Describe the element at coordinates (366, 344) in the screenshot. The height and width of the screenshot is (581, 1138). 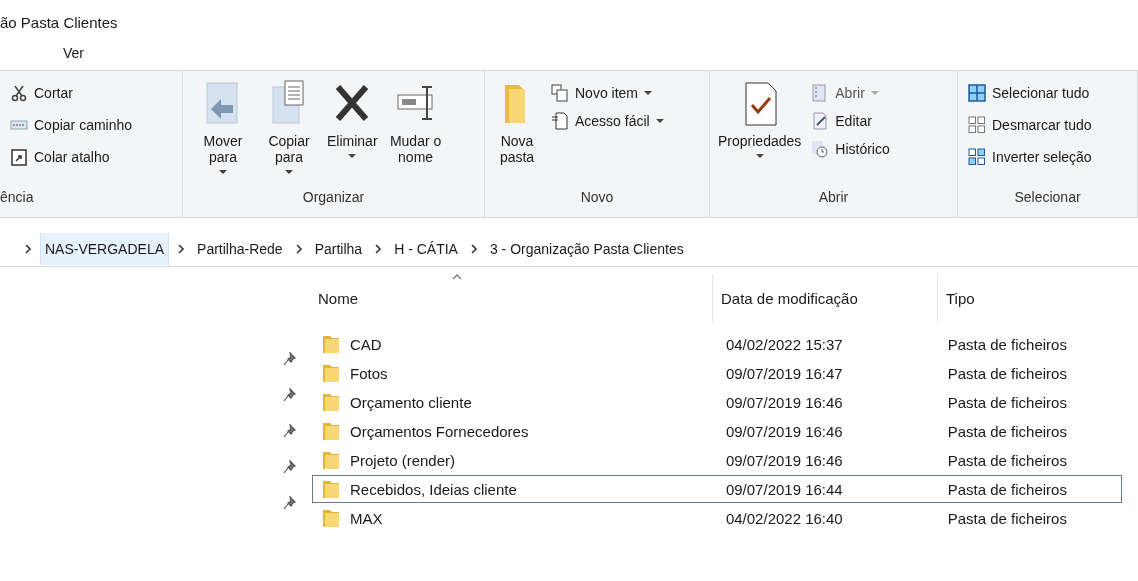
I see `file-name: CAD` at that location.